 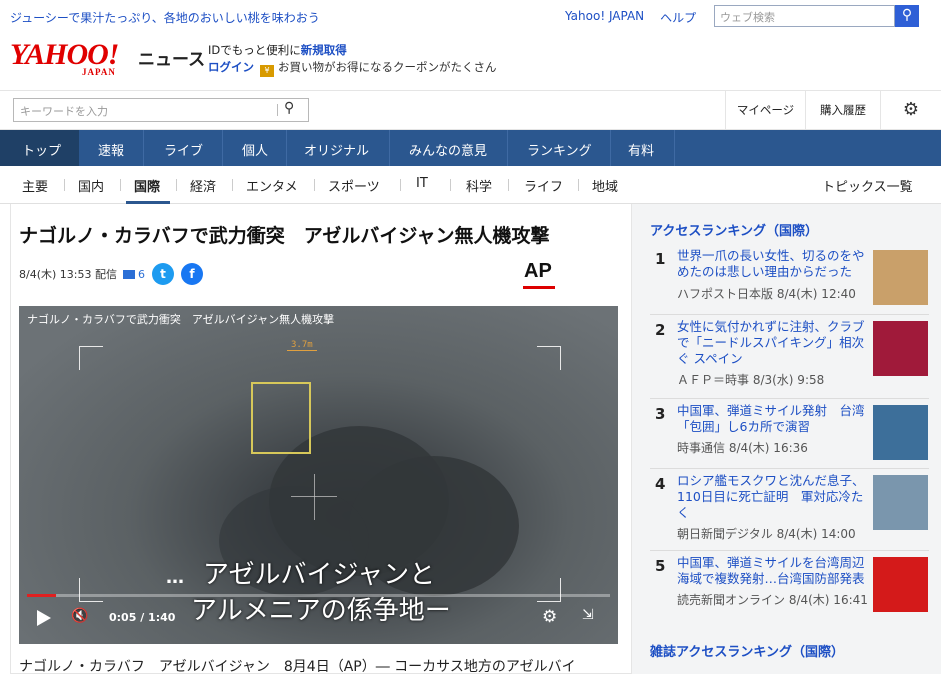 I want to click on logo-text: YAHOO!, so click(x=64, y=54).